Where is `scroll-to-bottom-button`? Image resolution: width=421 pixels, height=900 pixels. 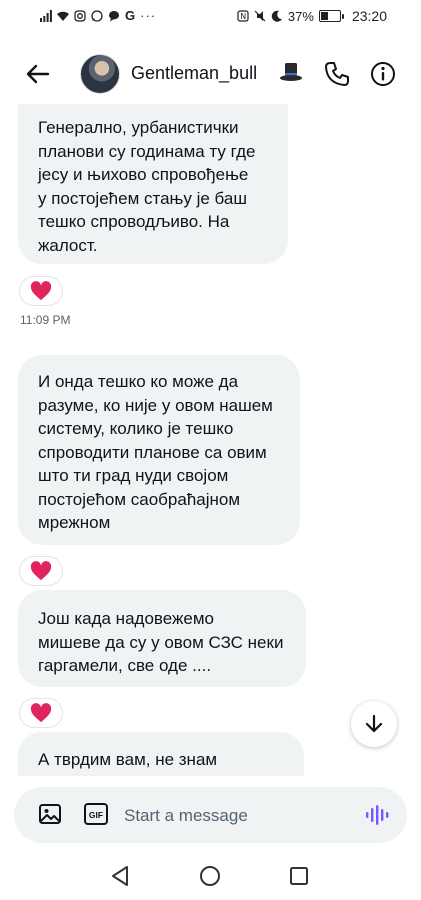 scroll-to-bottom-button is located at coordinates (374, 724).